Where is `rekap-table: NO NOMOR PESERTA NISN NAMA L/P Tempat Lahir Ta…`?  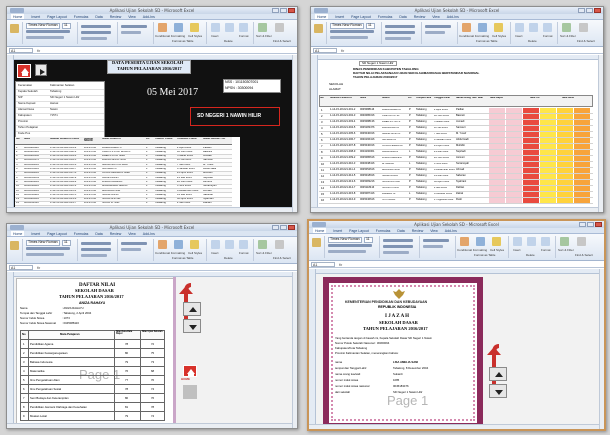
rekap-table: NO NOMOR PESERTA NISN NAMA L/P Tempat Lahir Ta… is located at coordinates (456, 152).